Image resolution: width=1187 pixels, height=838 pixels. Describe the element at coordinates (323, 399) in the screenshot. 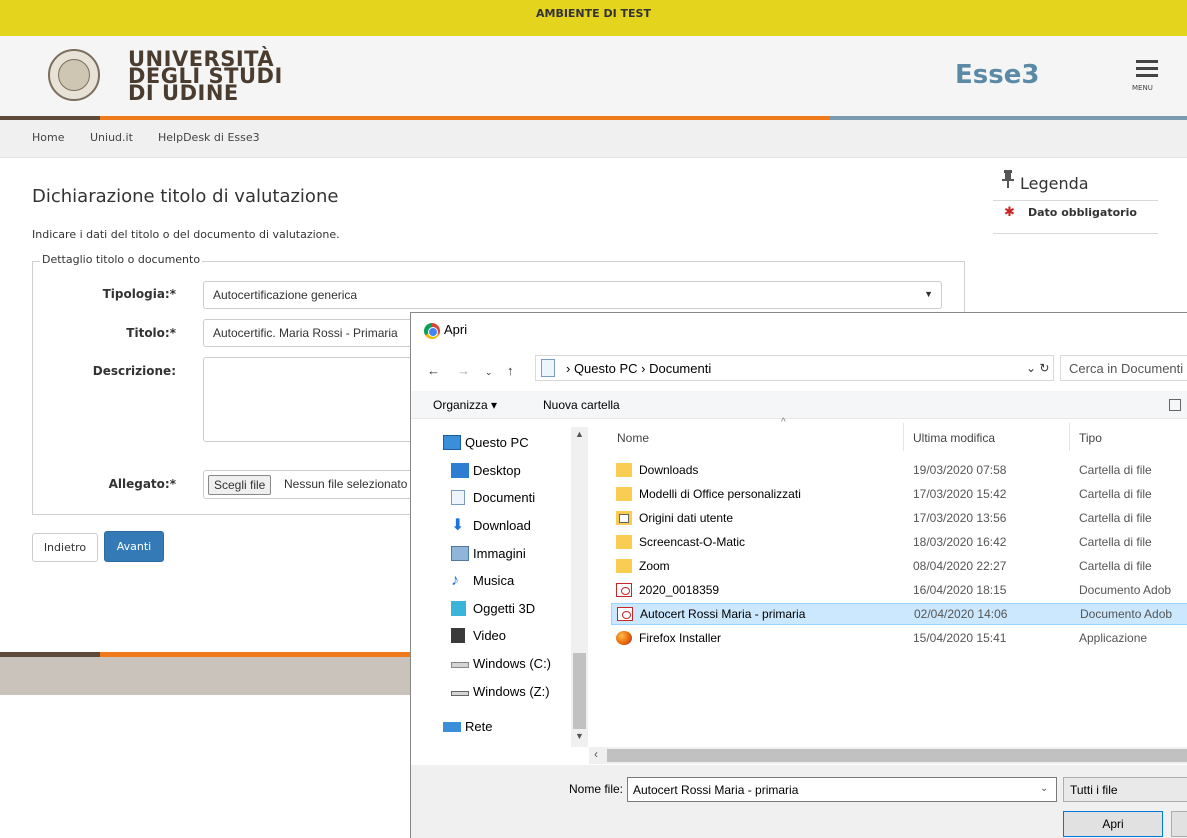

I see `descrizione-textarea` at that location.